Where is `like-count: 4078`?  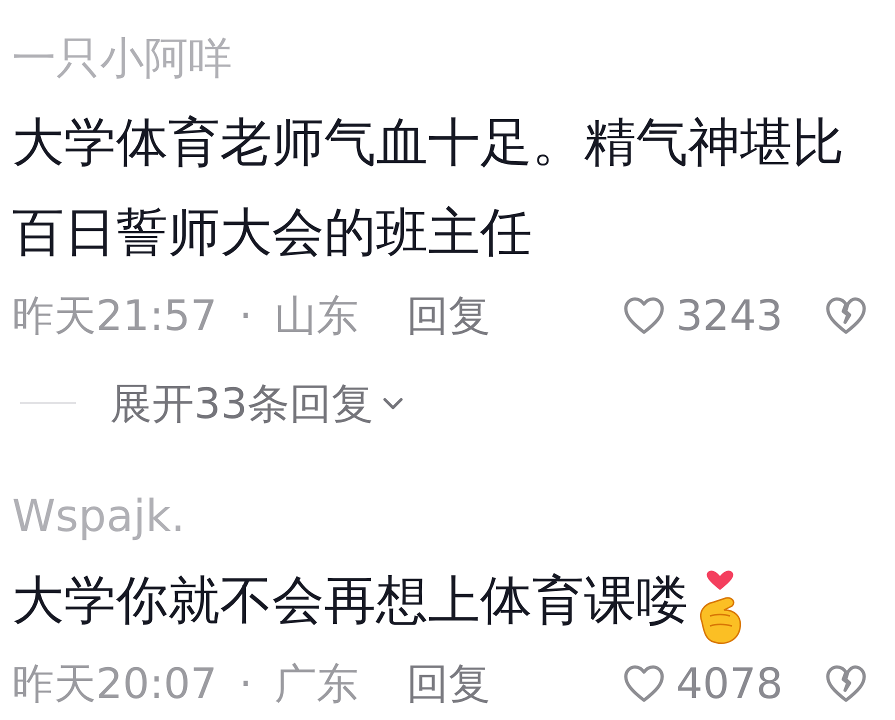 like-count: 4078 is located at coordinates (729, 684).